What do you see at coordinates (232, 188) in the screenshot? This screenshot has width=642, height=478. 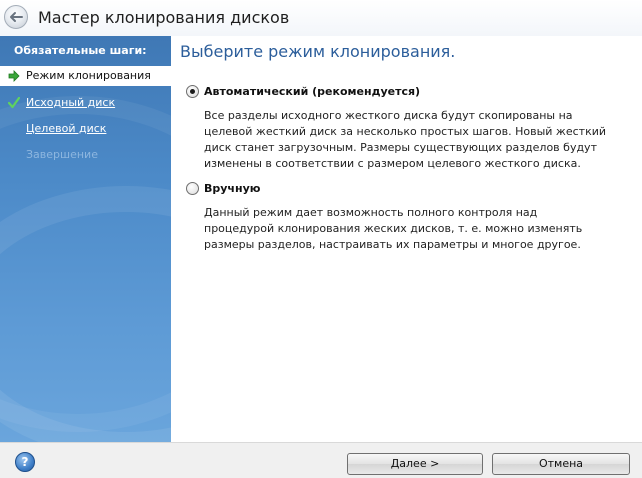 I see `manual-mode-label: Вручную` at bounding box center [232, 188].